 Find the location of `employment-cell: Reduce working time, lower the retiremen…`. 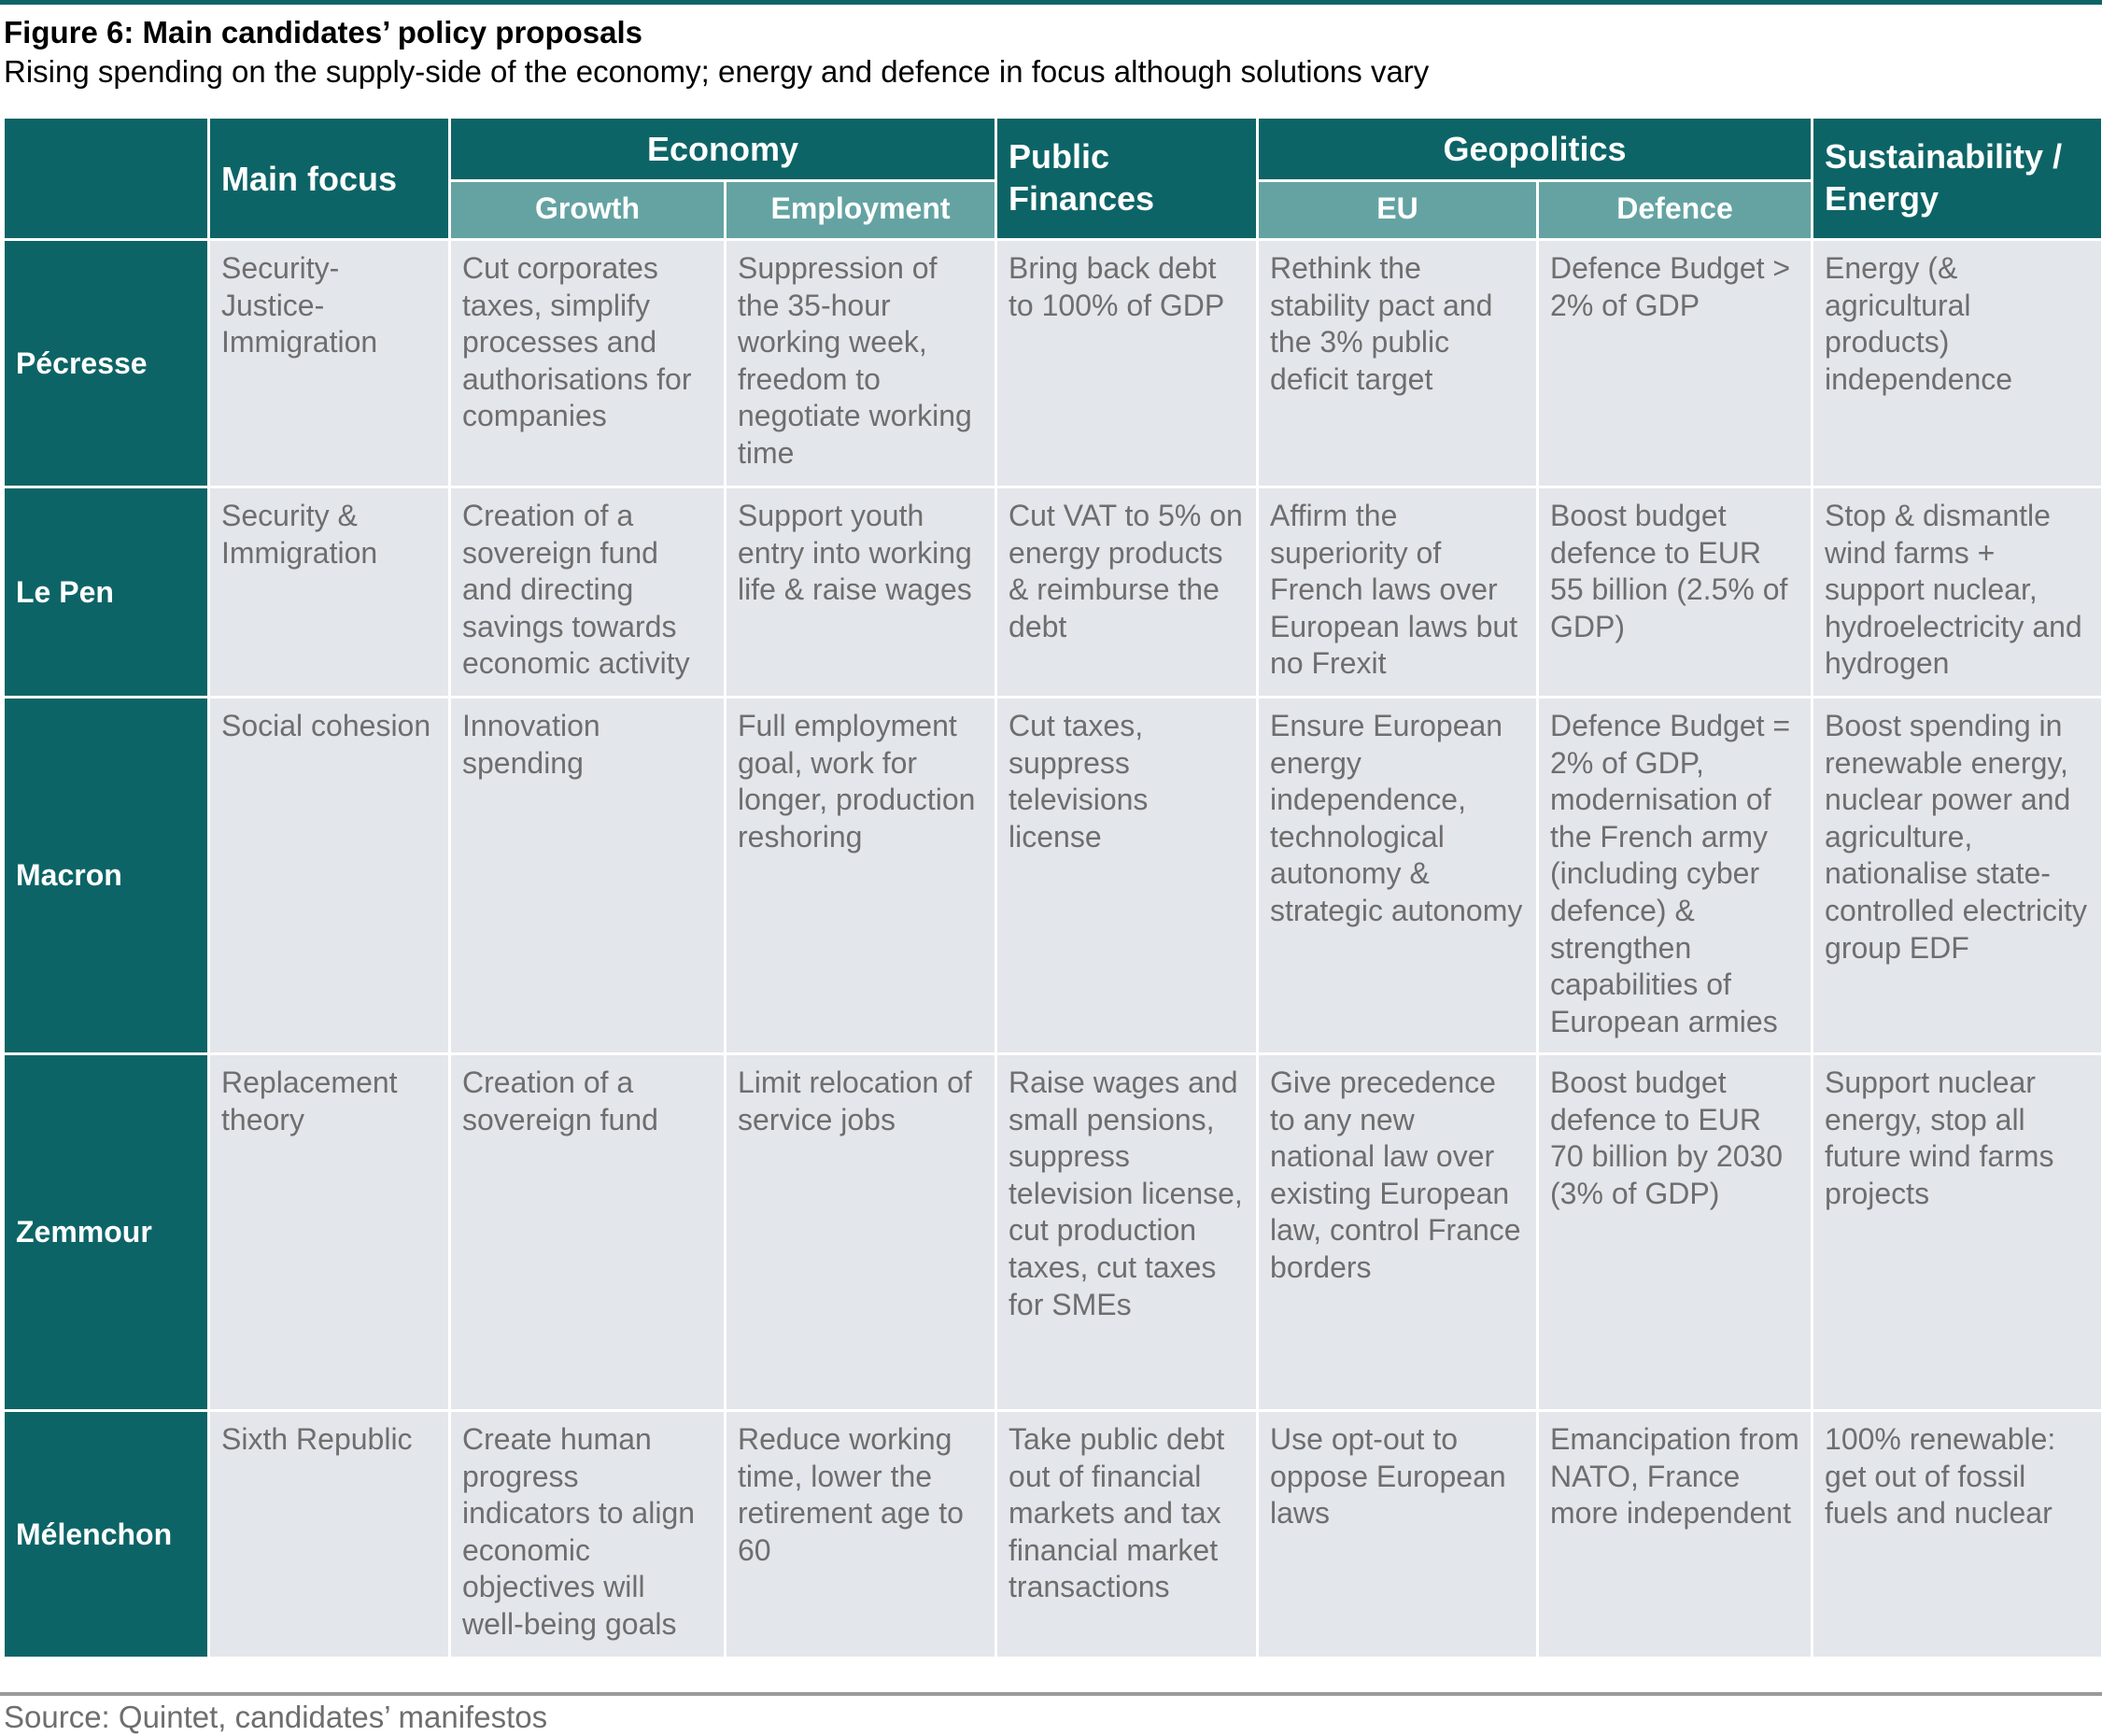

employment-cell: Reduce working time, lower the retiremen… is located at coordinates (860, 1534).